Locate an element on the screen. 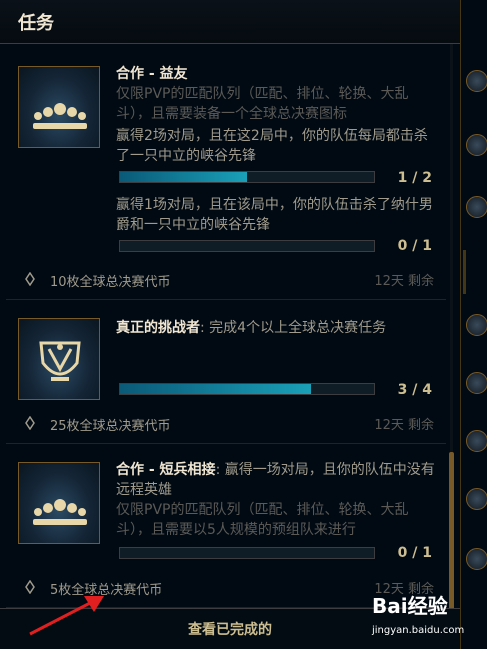 The height and width of the screenshot is (649, 487). side-rail is located at coordinates (474, 324).